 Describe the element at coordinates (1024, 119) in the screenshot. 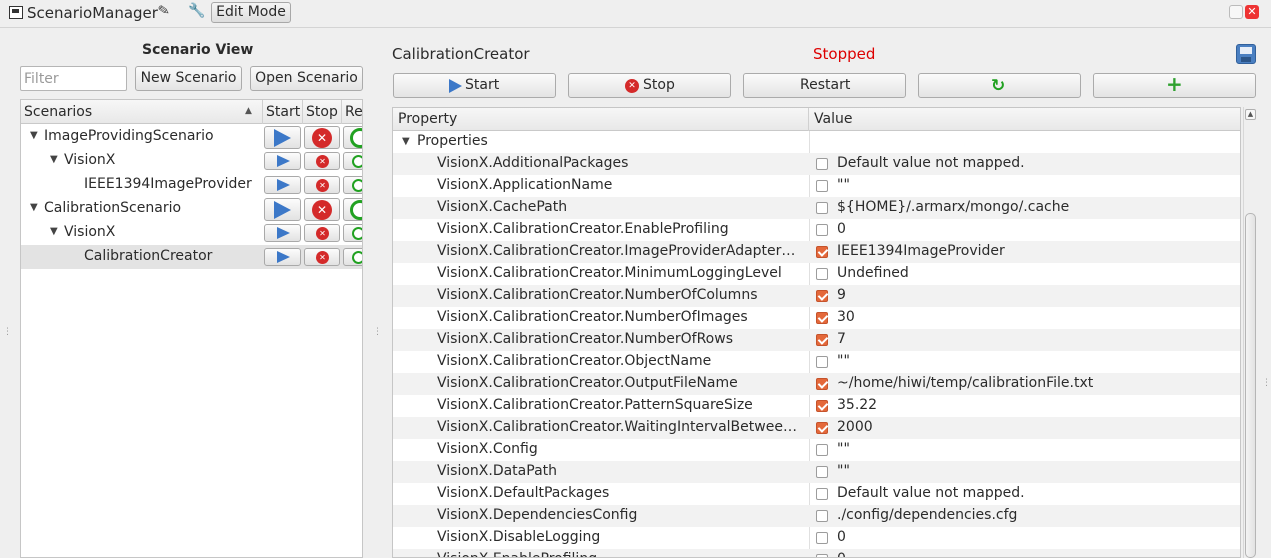

I see `column-value: Value` at that location.